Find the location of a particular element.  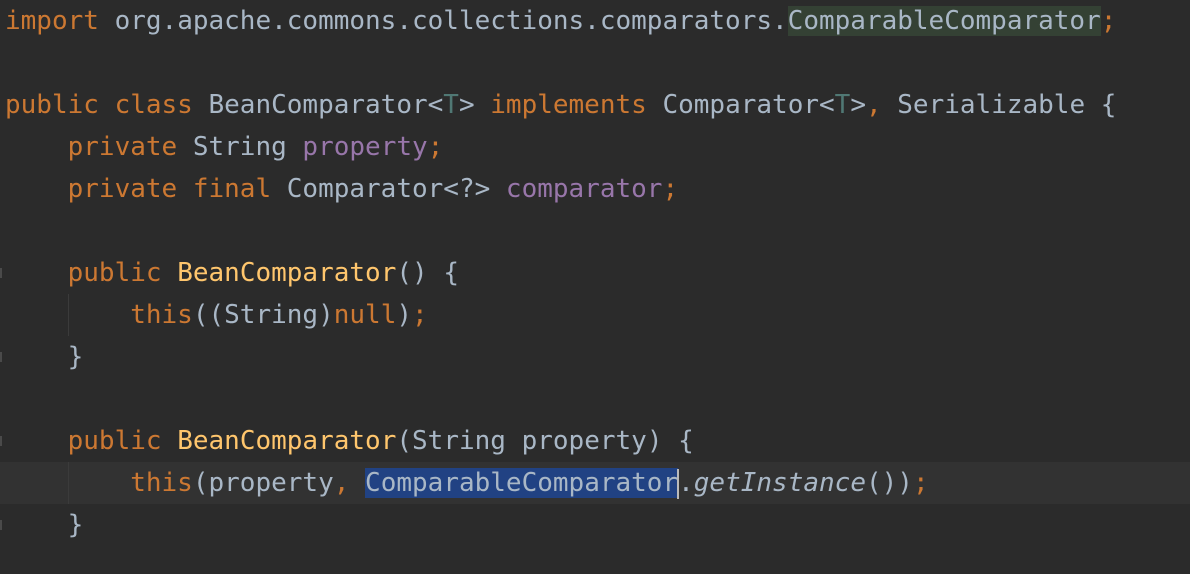

code-token: import is located at coordinates (52, 21).